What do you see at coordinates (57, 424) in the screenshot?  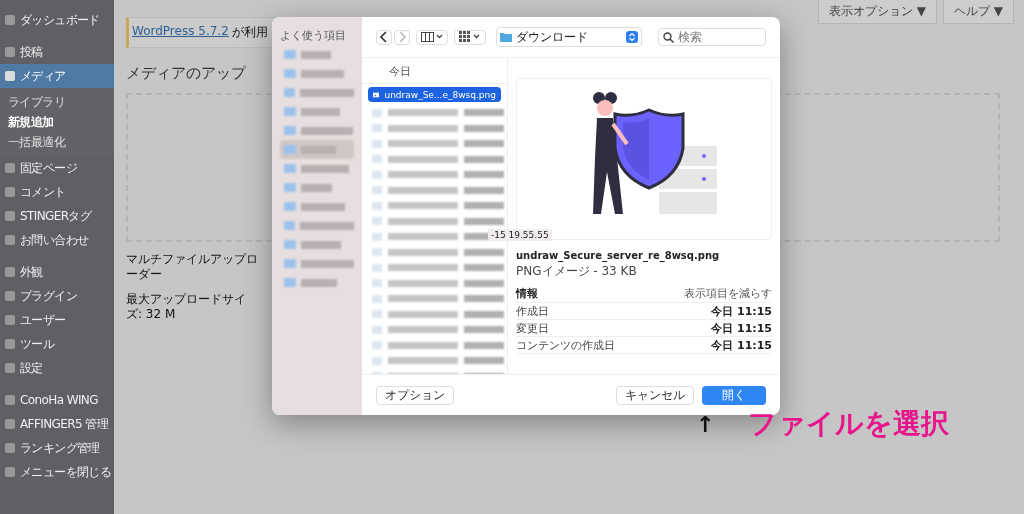 I see `sidebar-item: AFFINGER5 管理` at bounding box center [57, 424].